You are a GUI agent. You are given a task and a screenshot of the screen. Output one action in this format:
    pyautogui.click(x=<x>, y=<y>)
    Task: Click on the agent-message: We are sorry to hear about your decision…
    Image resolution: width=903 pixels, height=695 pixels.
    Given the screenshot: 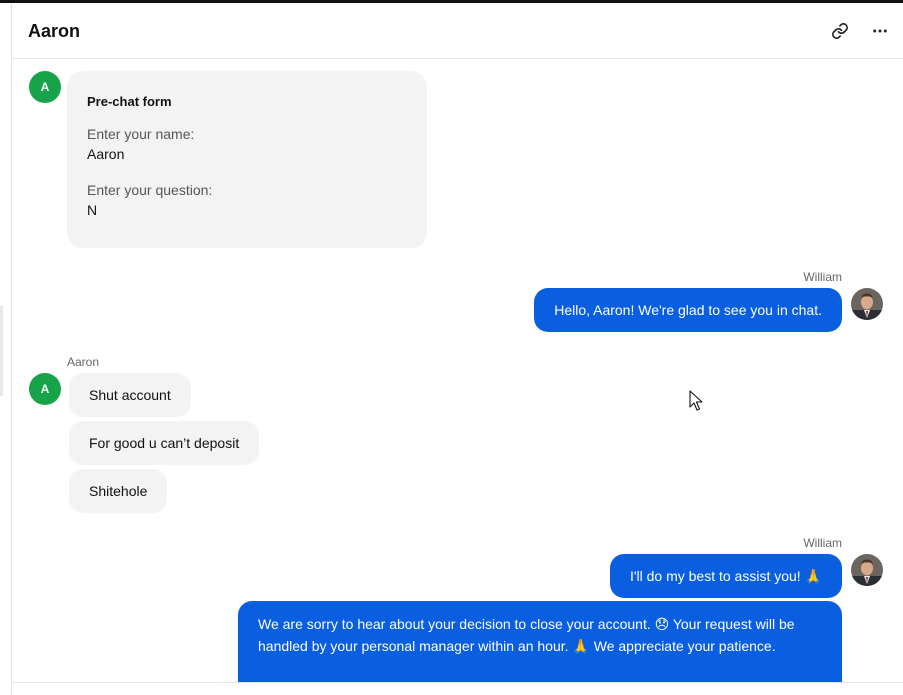 What is the action you would take?
    pyautogui.click(x=540, y=641)
    